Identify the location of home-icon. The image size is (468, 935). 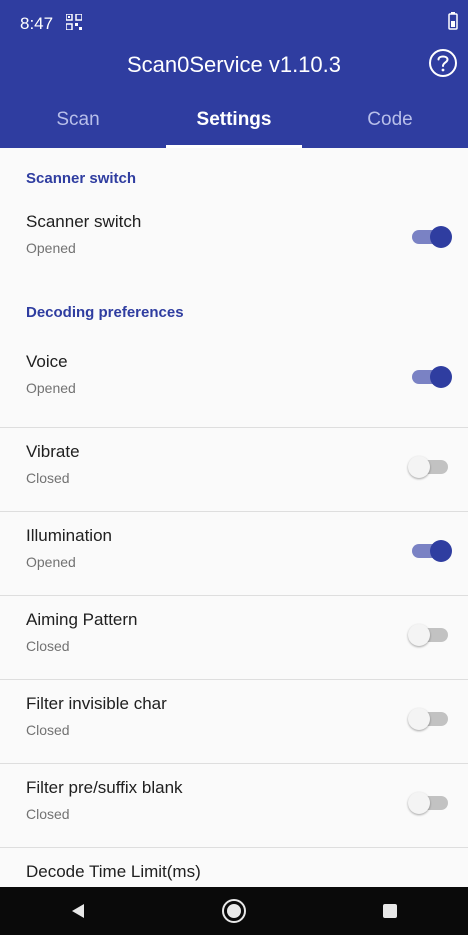
(234, 911).